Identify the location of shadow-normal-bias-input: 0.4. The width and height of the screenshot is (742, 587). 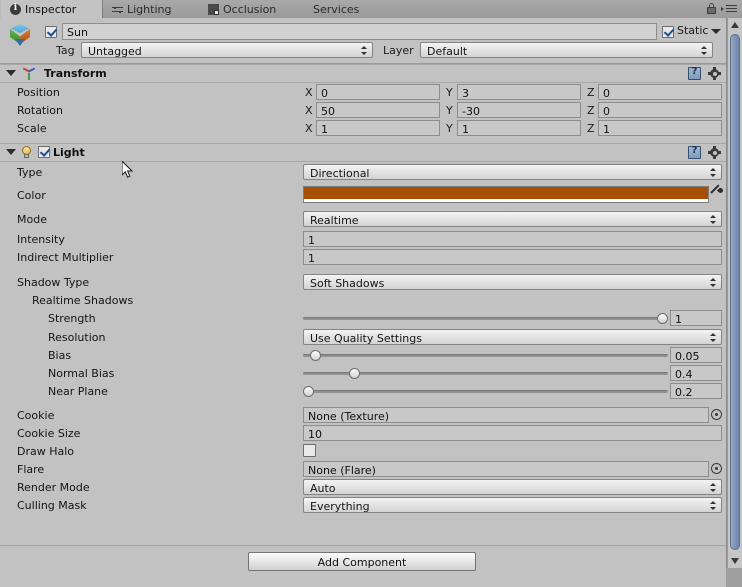
(696, 373).